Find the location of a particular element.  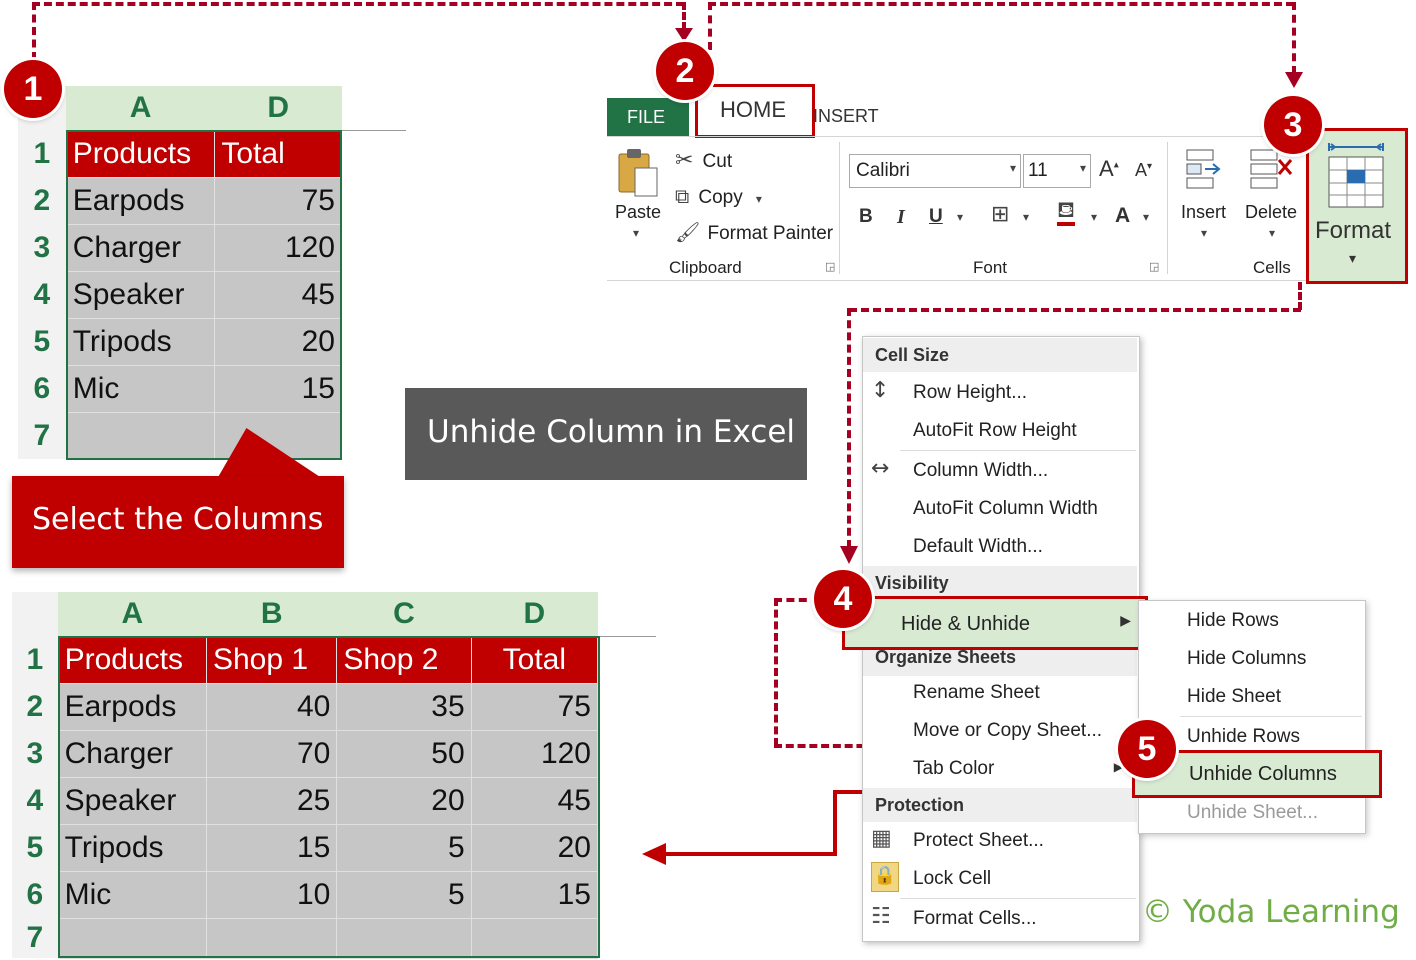

delete-cells-label: Delete is located at coordinates (1271, 212).